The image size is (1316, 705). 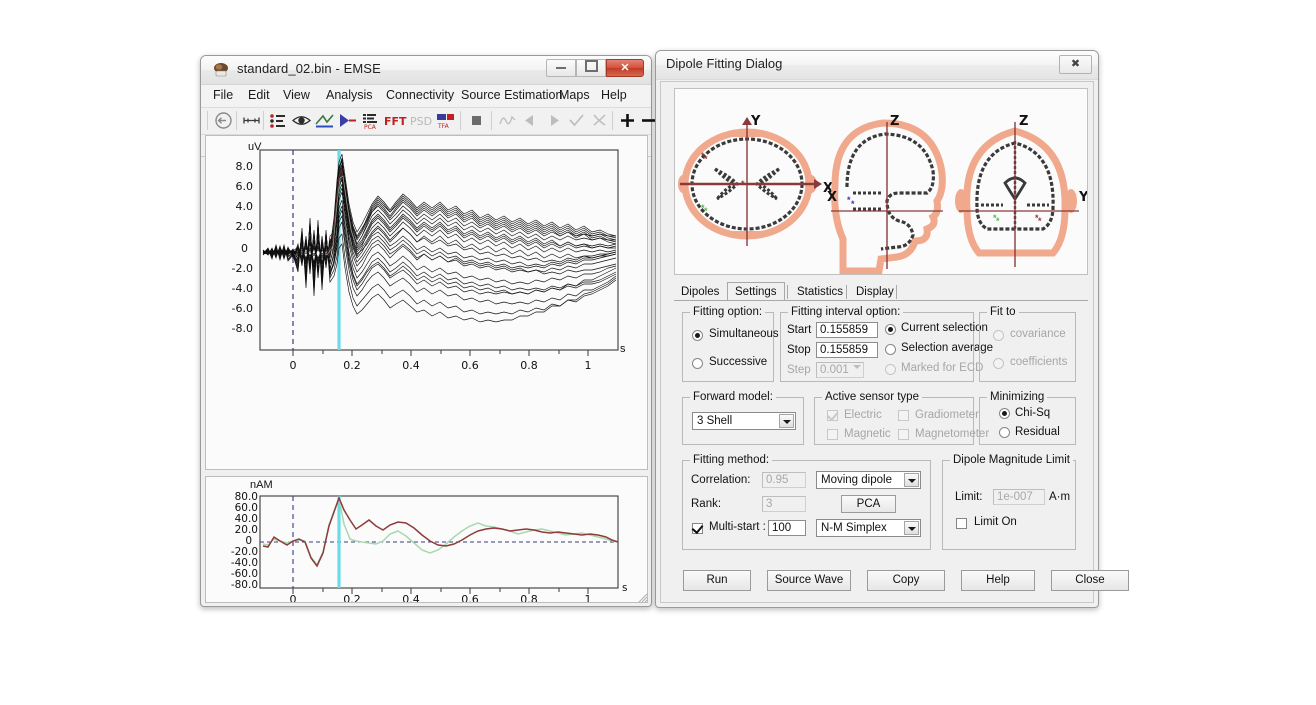 I want to click on close-button: ✕, so click(x=625, y=68).